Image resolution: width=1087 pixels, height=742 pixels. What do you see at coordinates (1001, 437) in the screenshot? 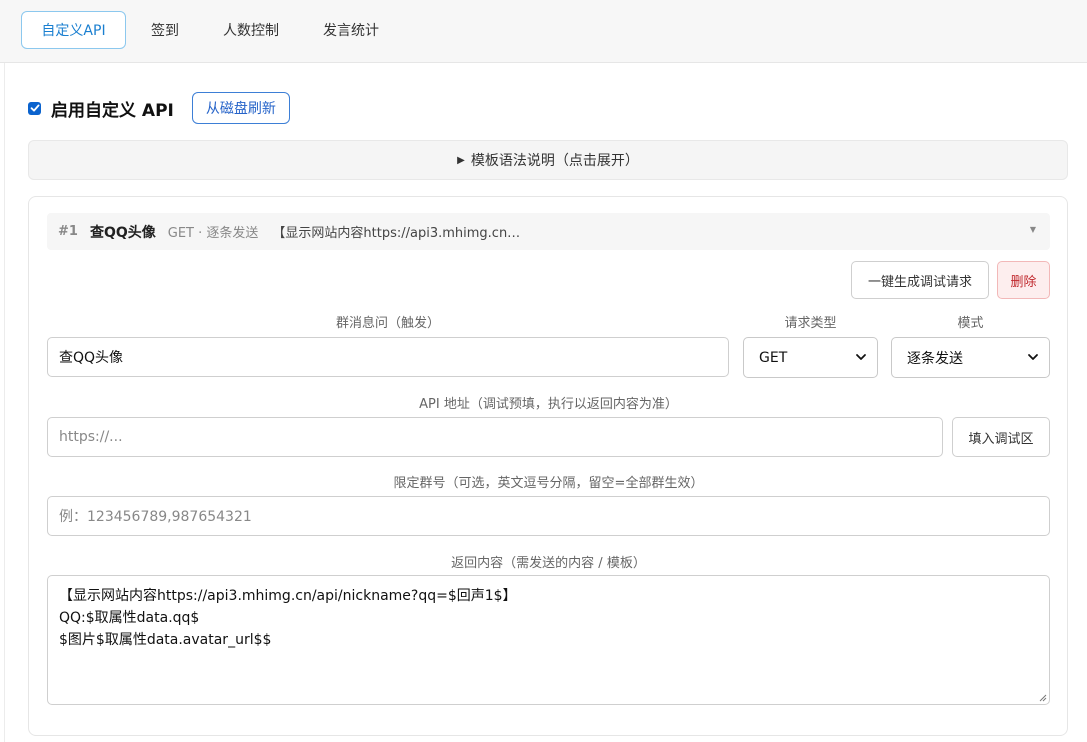
I see `fill-debug-area-button: 填入调试区` at bounding box center [1001, 437].